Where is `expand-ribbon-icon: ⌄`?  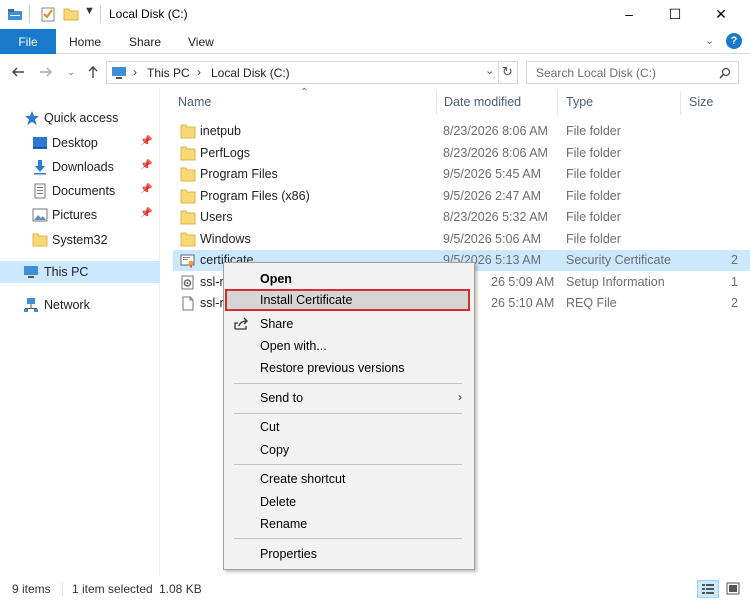
expand-ribbon-icon: ⌄ is located at coordinates (709, 40).